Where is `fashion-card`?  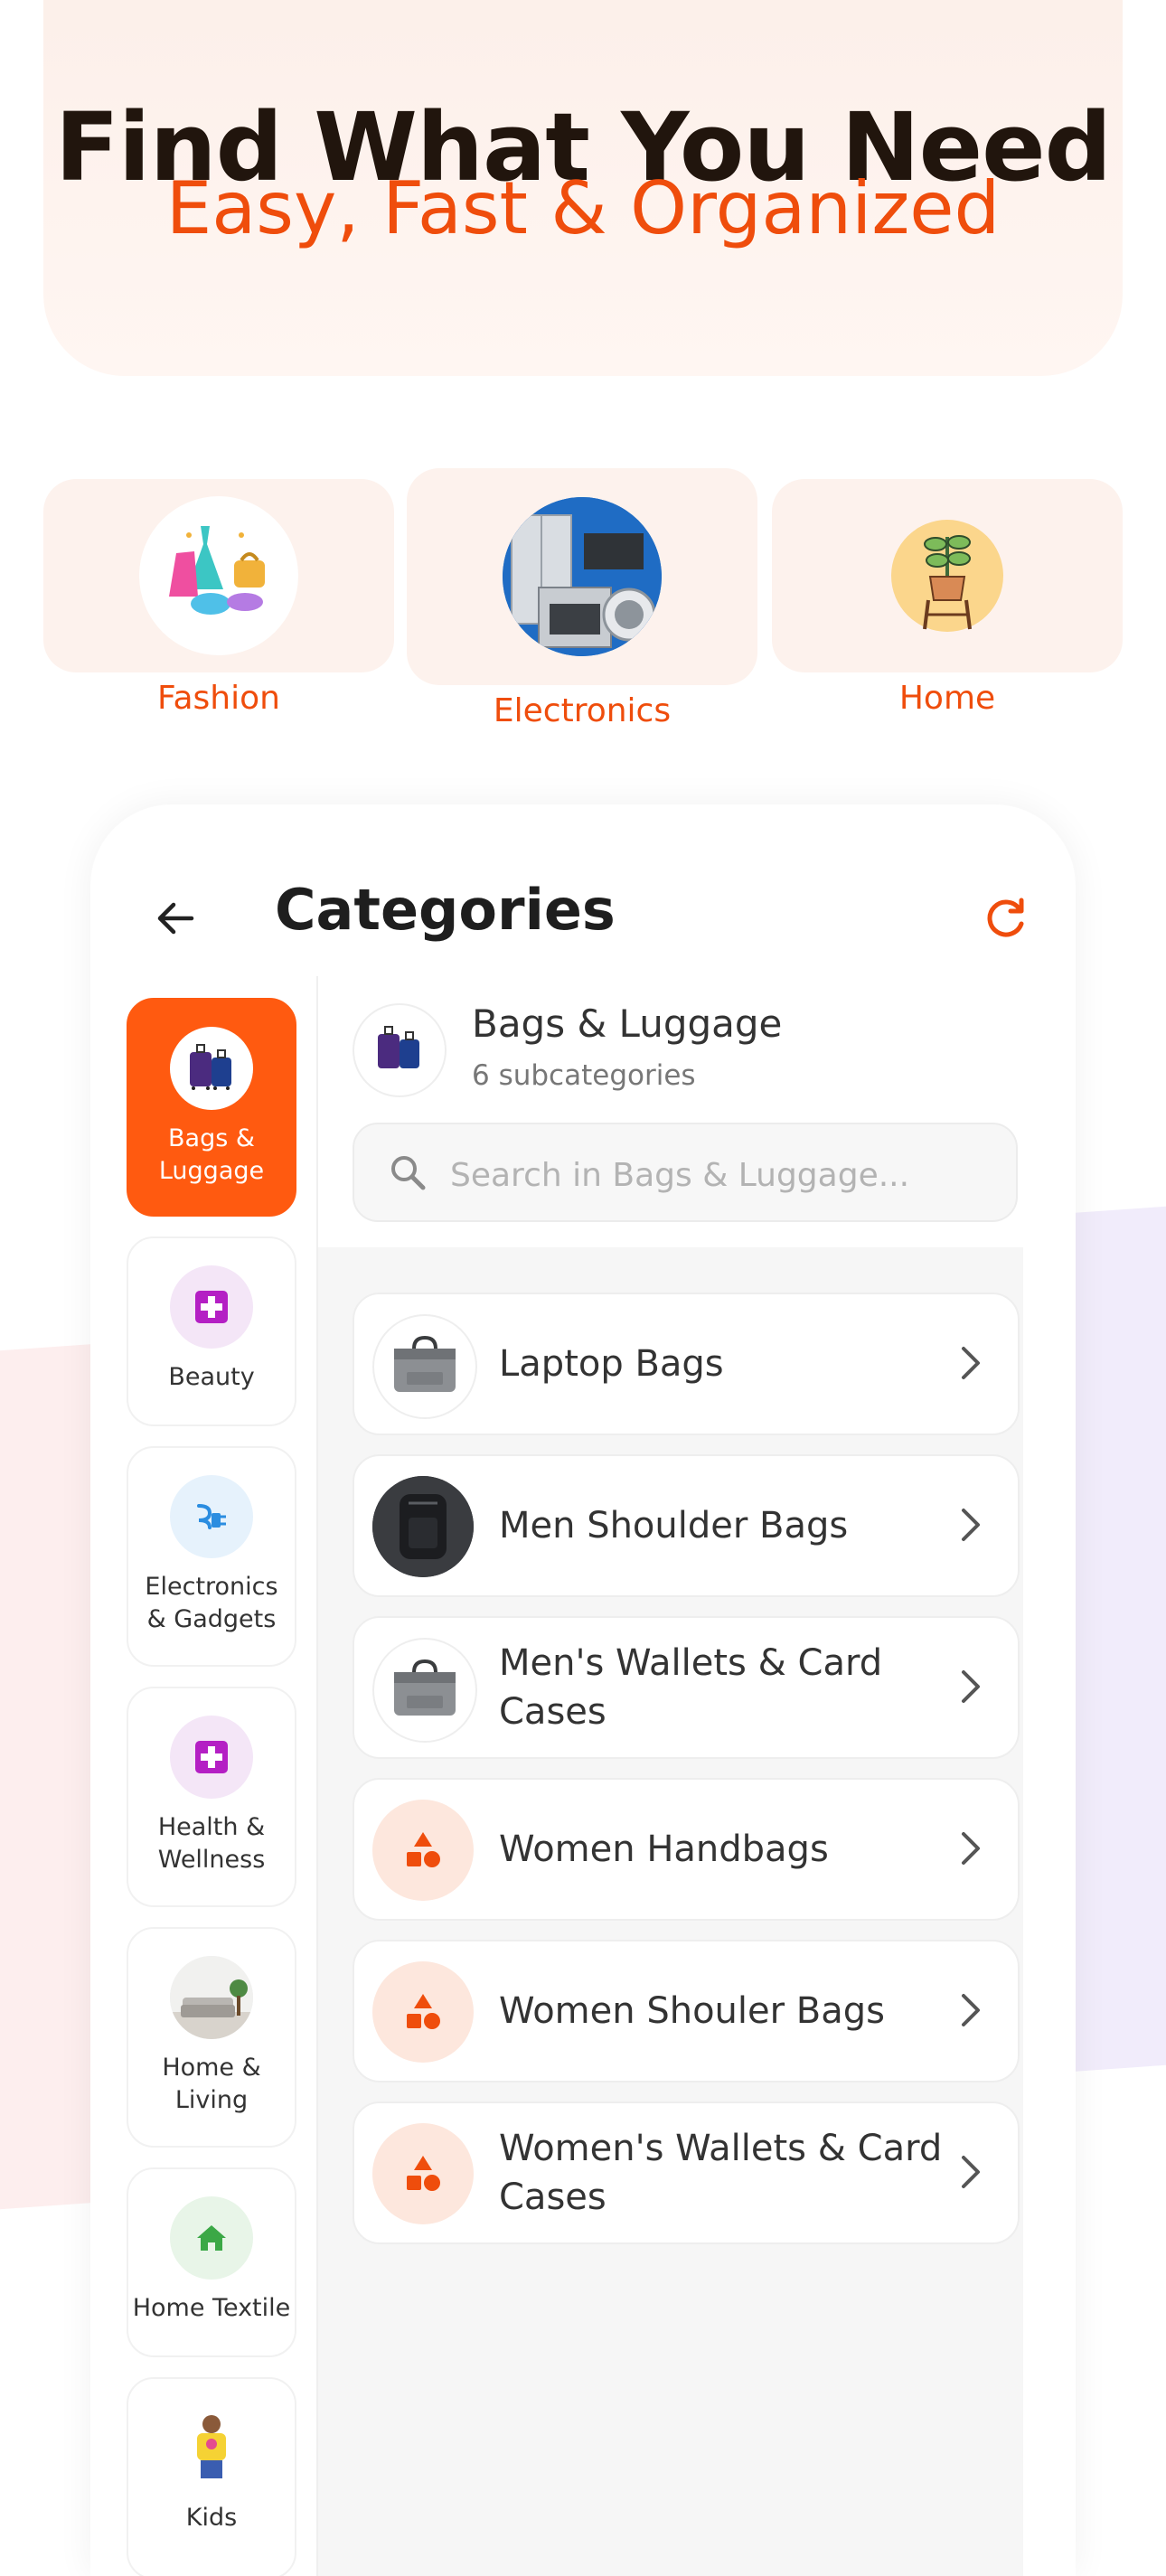 fashion-card is located at coordinates (219, 575).